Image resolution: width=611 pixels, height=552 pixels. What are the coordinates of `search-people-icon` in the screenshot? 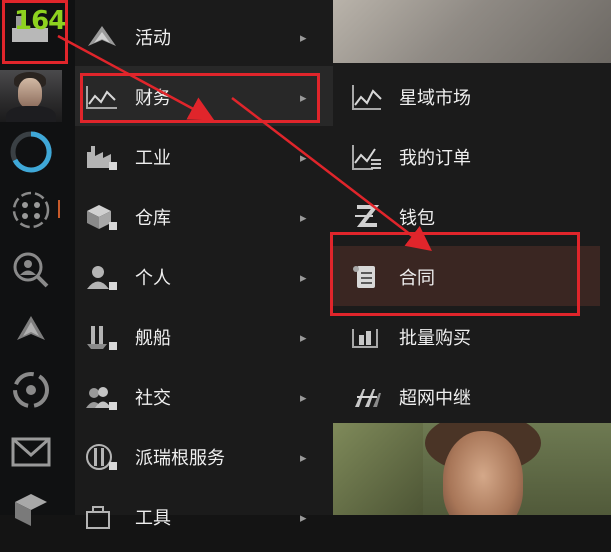 It's located at (31, 270).